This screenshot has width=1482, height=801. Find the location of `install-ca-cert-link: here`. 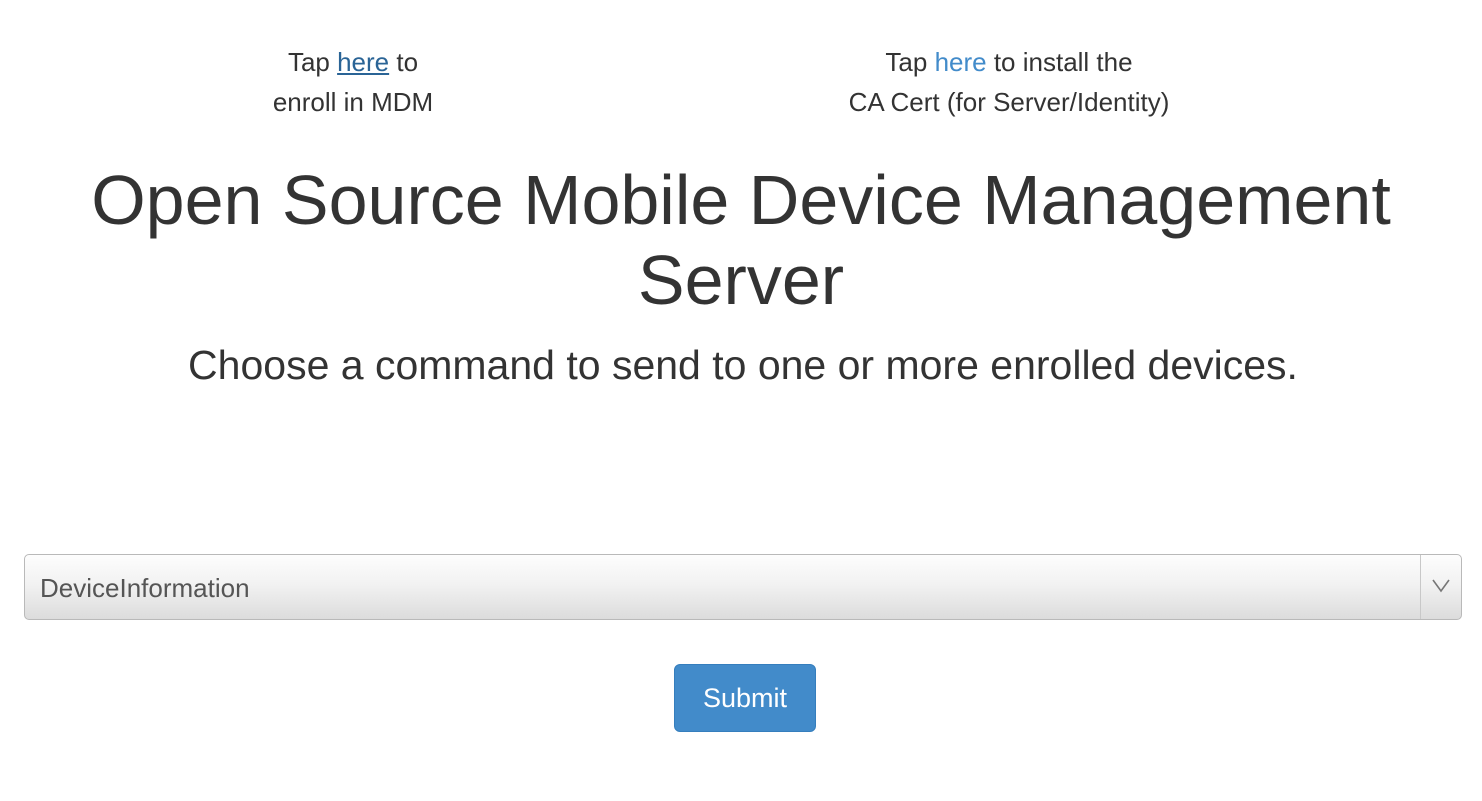

install-ca-cert-link: here is located at coordinates (961, 62).